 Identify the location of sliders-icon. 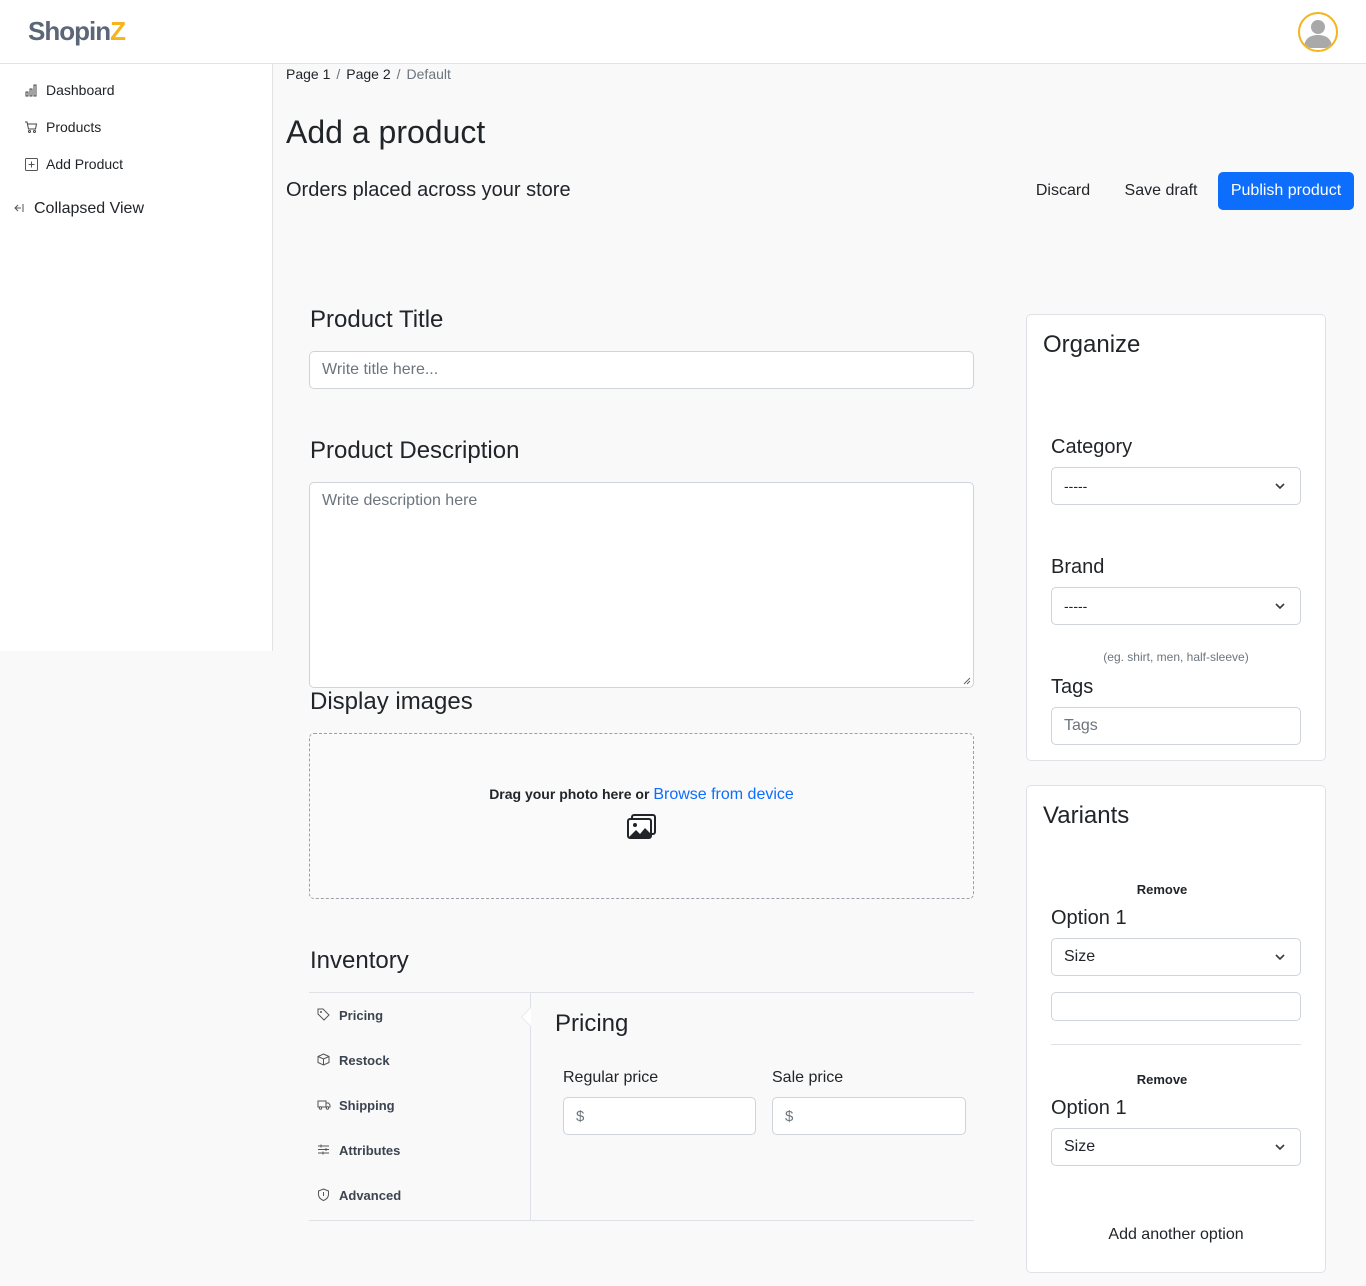
(324, 1150).